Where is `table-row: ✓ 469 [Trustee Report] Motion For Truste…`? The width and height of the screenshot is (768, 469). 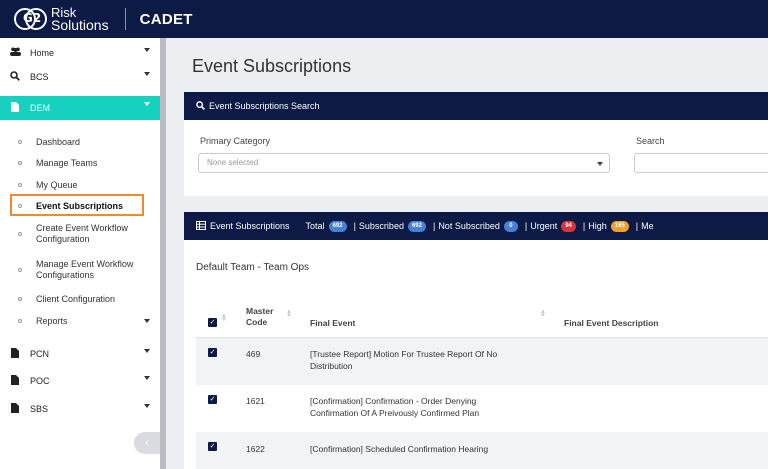 table-row: ✓ 469 [Trustee Report] Motion For Truste… is located at coordinates (482, 361).